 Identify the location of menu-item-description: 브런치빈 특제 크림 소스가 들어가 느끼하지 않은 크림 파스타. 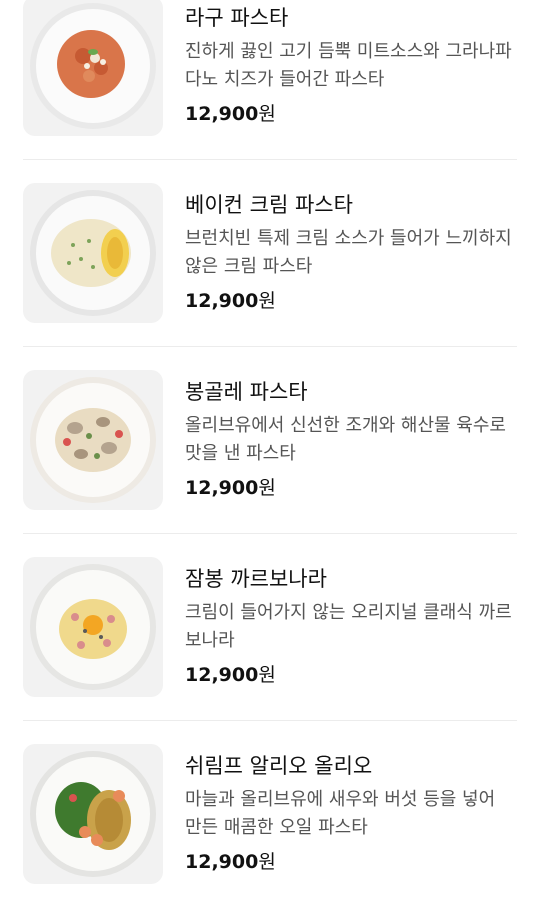
(348, 252).